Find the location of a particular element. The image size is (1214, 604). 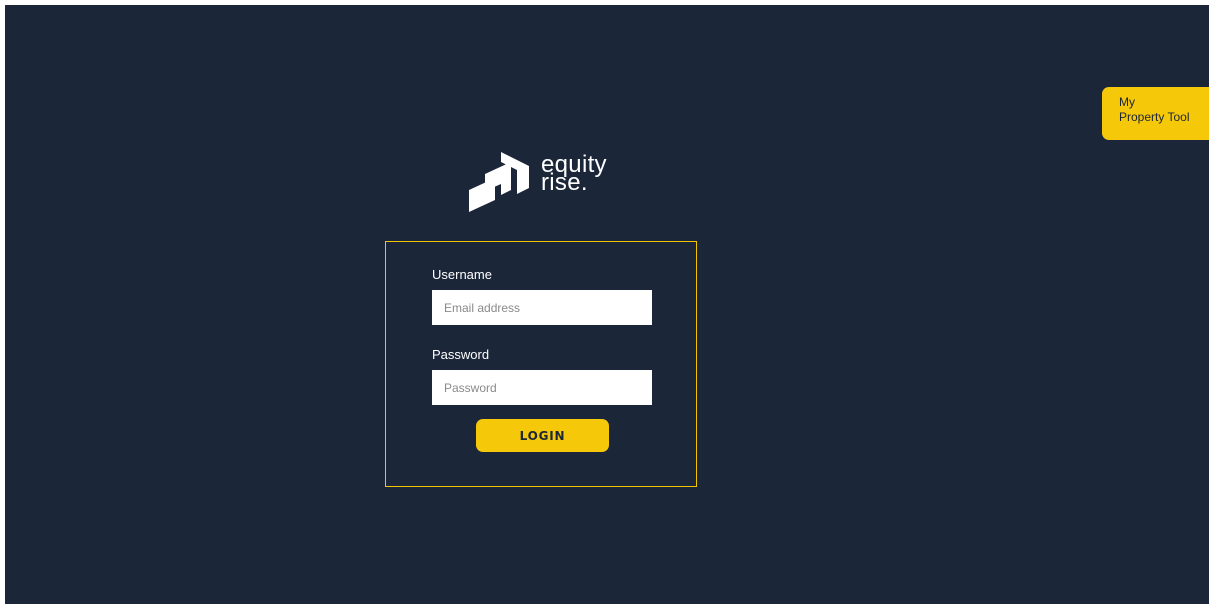

login-button: LOGIN is located at coordinates (542, 435).